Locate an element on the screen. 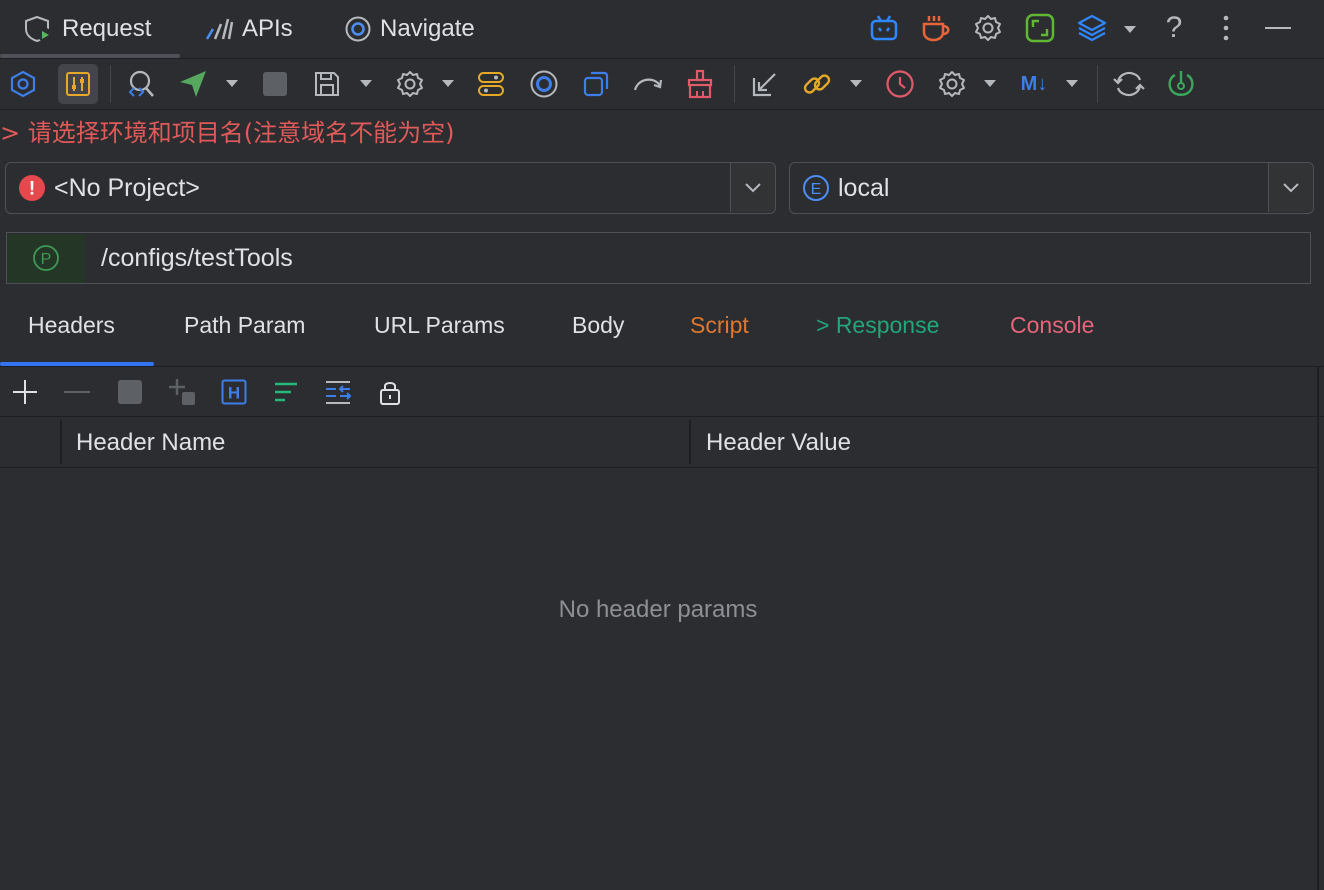 Image resolution: width=1324 pixels, height=890 pixels. tab-label: APIs is located at coordinates (267, 28).